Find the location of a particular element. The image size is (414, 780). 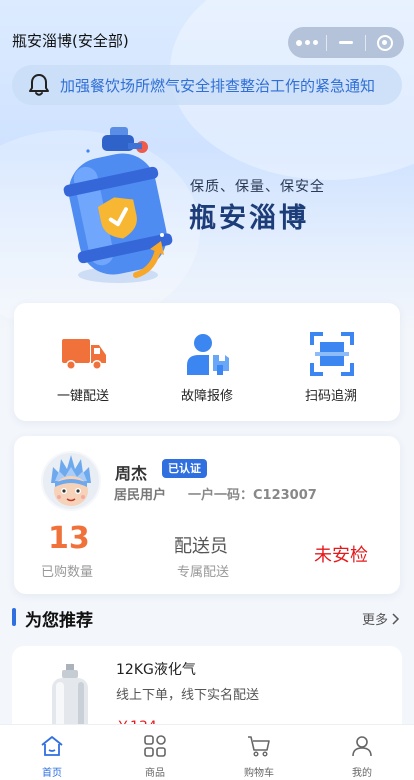

page-title: 瓶安淄博(安全部) is located at coordinates (70, 41).